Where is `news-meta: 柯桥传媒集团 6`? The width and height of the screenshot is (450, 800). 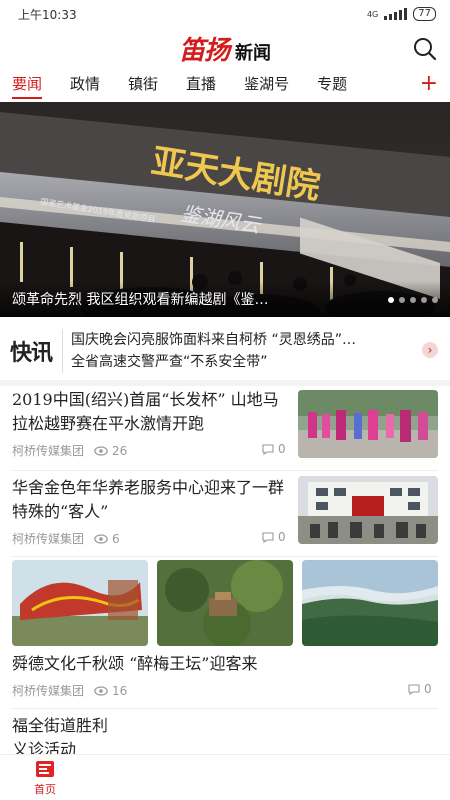
news-meta: 柯桥传媒集团 6 is located at coordinates (66, 538).